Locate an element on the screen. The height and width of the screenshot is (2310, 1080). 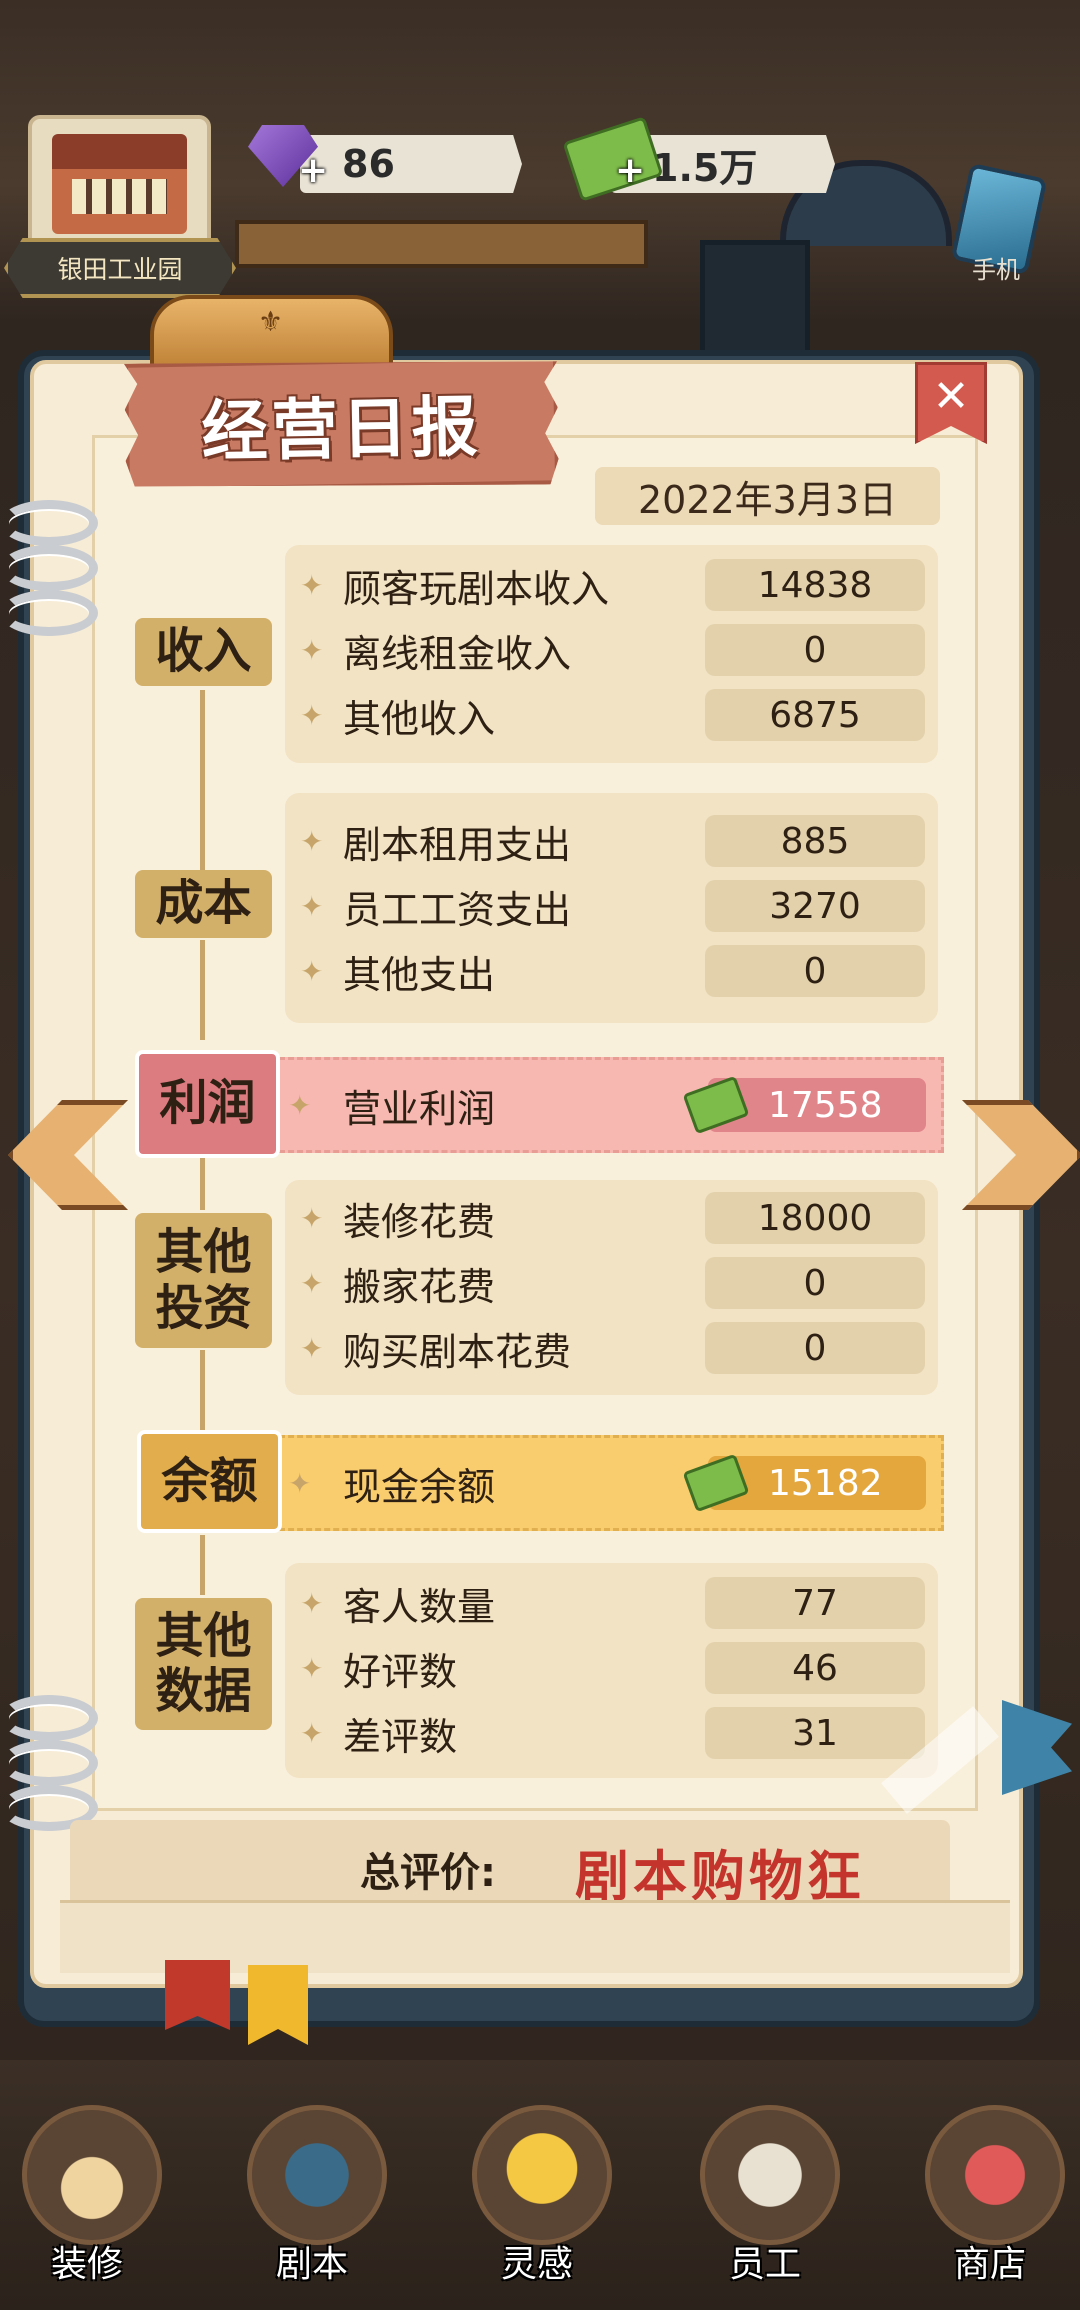
row-value: 6875 is located at coordinates (815, 715).